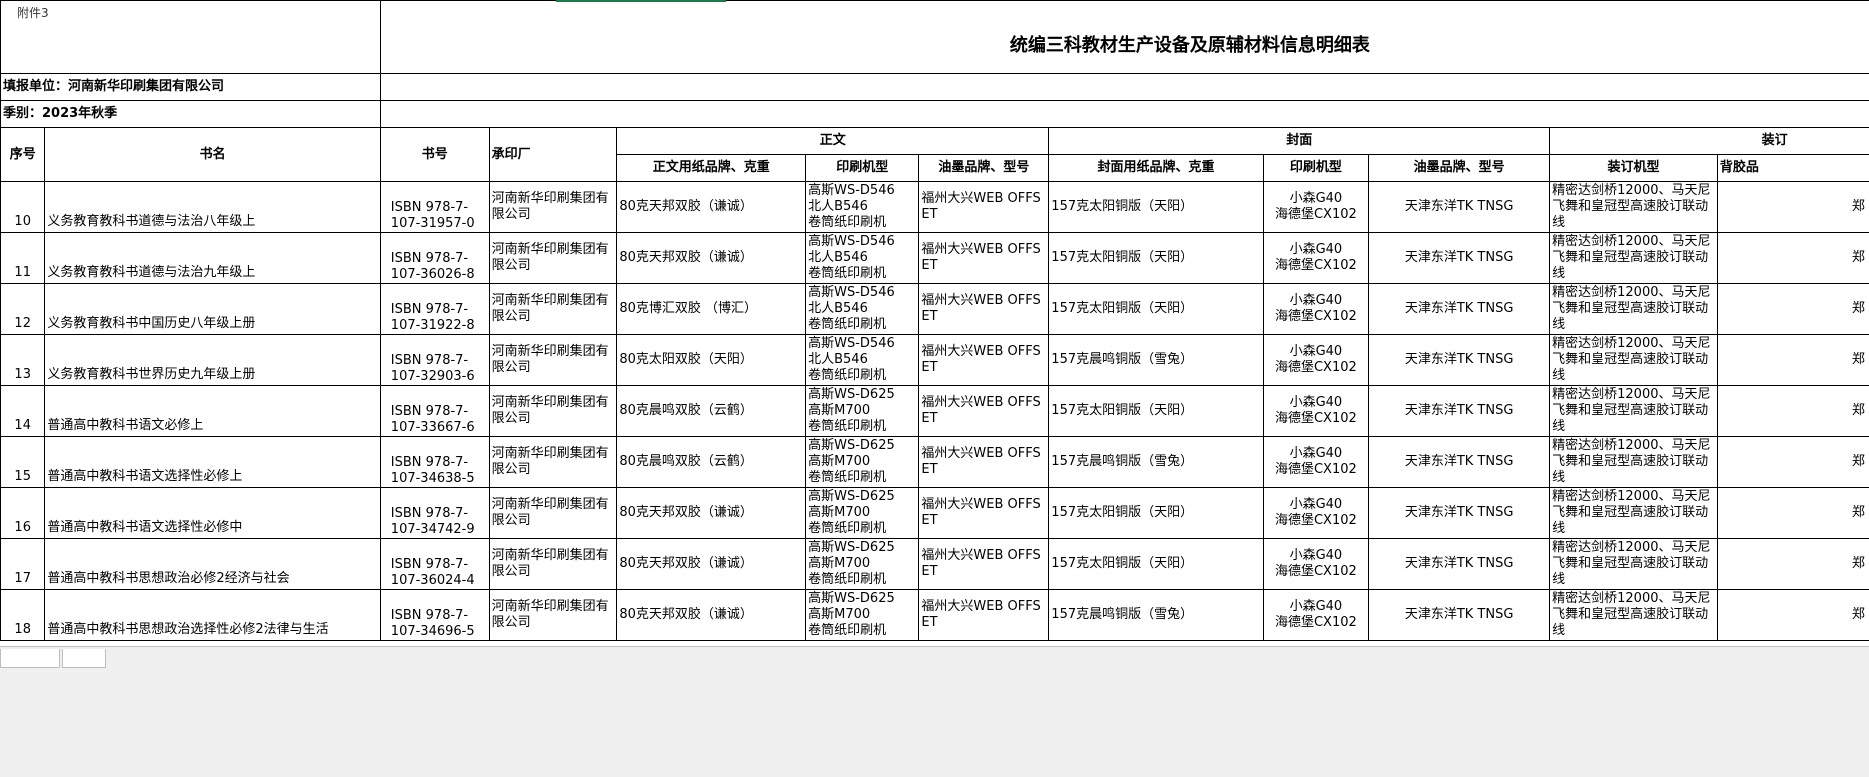 This screenshot has height=777, width=1869. What do you see at coordinates (212, 207) in the screenshot?
I see `cell-book-name: 义务教育教科书道德与法治八年级上` at bounding box center [212, 207].